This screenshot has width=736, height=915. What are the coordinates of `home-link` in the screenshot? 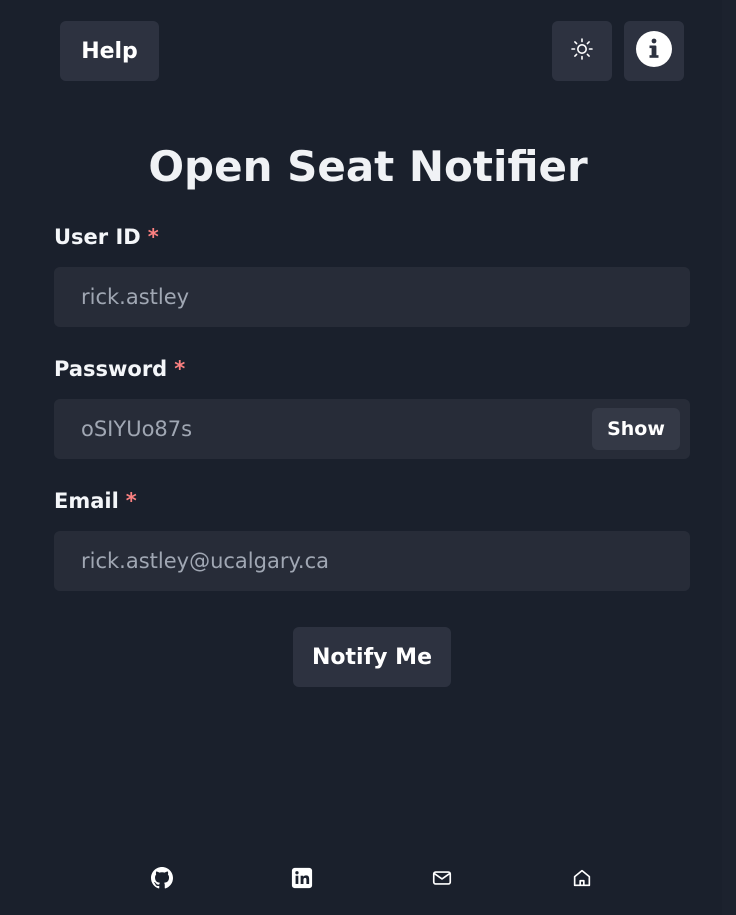 It's located at (582, 880).